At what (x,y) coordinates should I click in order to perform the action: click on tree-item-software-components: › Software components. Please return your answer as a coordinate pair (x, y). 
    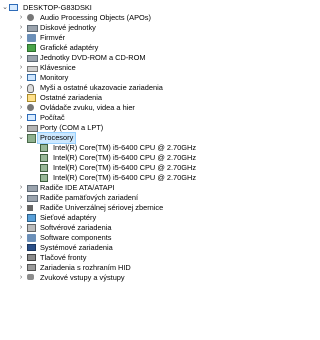
    Looking at the image, I should click on (127, 238).